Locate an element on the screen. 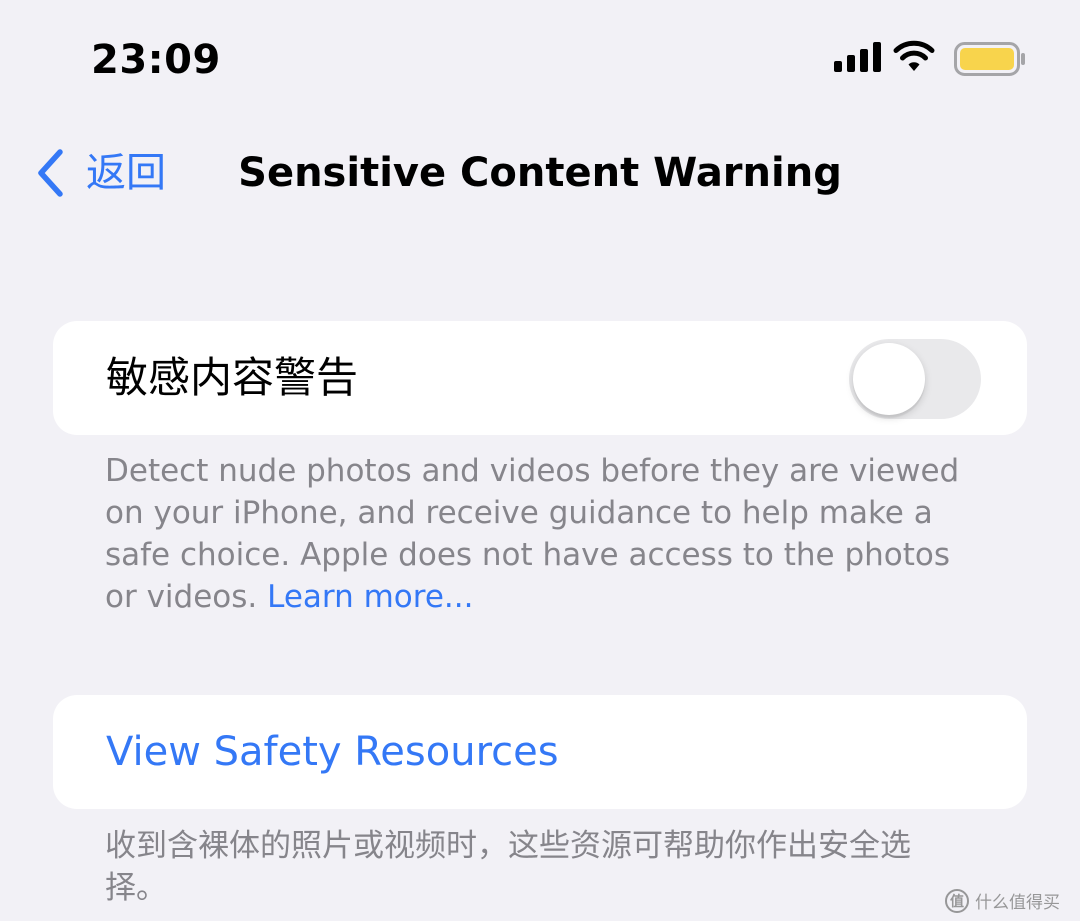 The height and width of the screenshot is (921, 1080). sensitive-content-toggle is located at coordinates (915, 379).